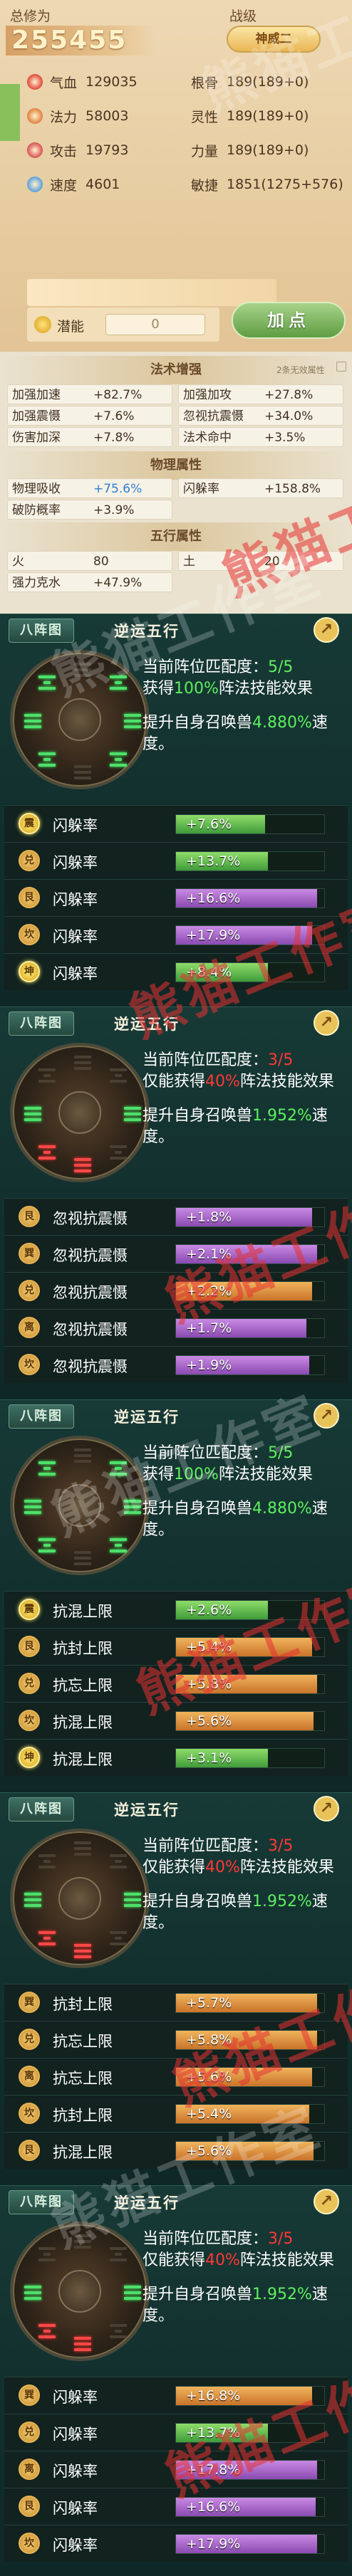  I want to click on potential-value-box: 0, so click(155, 324).